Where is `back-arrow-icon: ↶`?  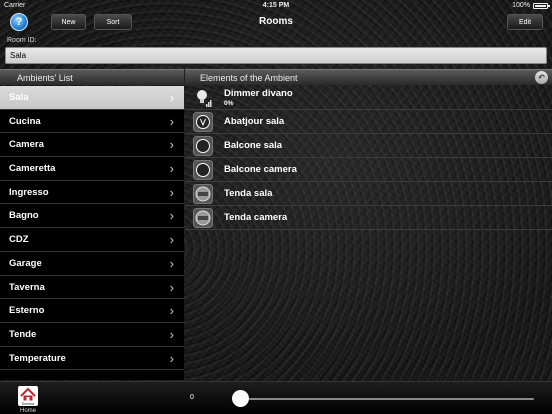
back-arrow-icon: ↶ is located at coordinates (541, 77).